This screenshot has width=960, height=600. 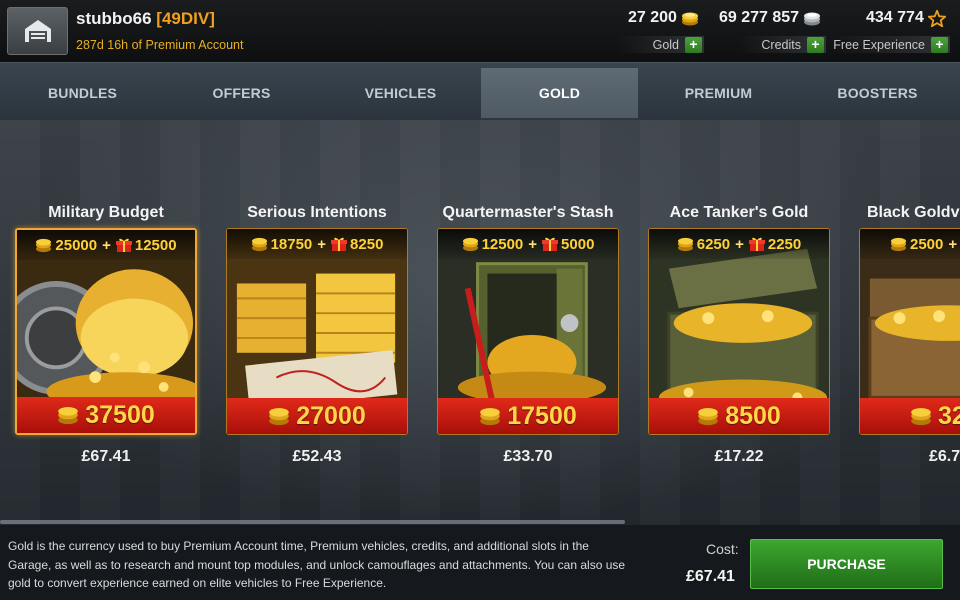 I want to click on cost-label: Cost:, so click(x=722, y=549).